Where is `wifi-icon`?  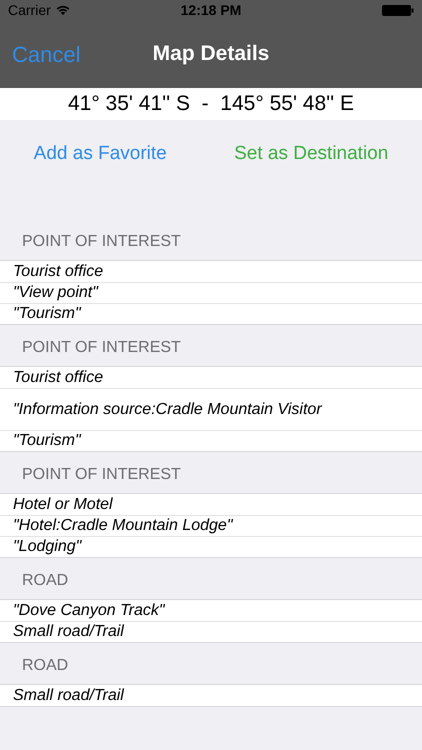 wifi-icon is located at coordinates (63, 10).